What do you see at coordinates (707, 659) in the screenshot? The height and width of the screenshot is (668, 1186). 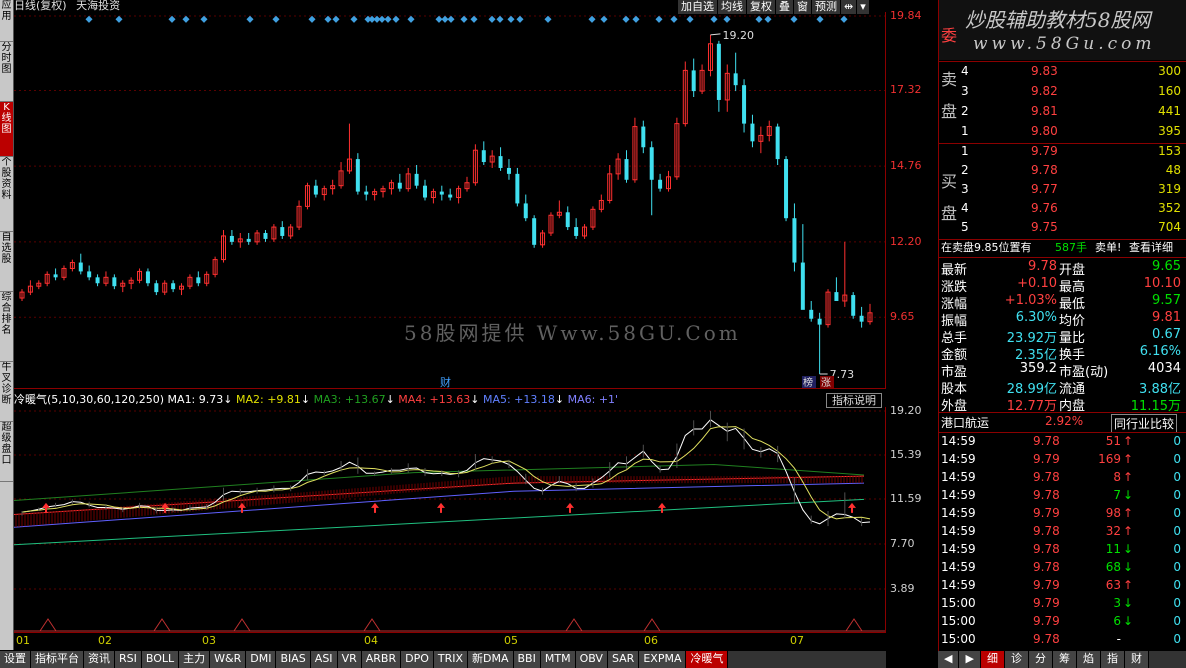 I see `indicator-tab-20: 冷暖气` at bounding box center [707, 659].